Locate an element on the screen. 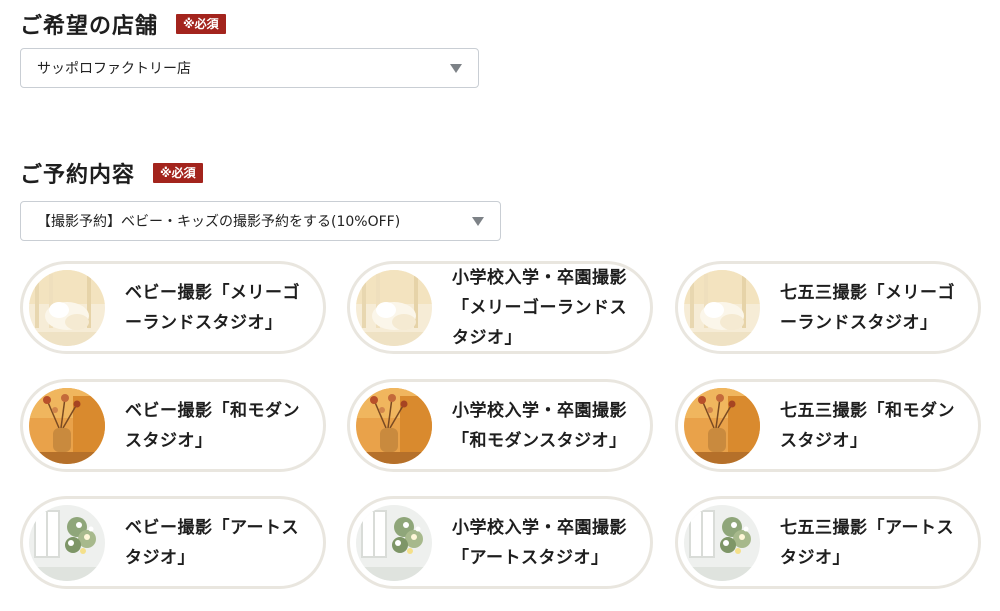 Image resolution: width=1000 pixels, height=611 pixels. store-title-text: ご希望の店舗 is located at coordinates (89, 26).